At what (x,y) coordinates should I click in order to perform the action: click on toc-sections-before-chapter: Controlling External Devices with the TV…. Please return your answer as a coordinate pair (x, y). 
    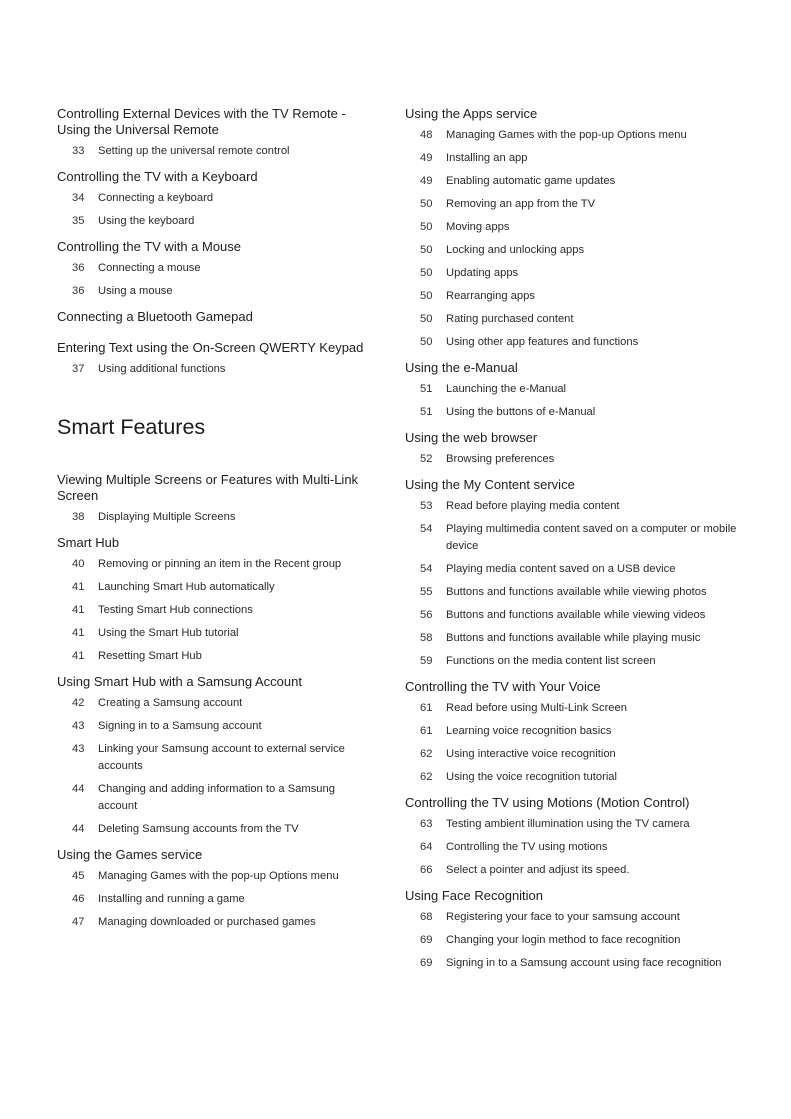
    Looking at the image, I should click on (217, 242).